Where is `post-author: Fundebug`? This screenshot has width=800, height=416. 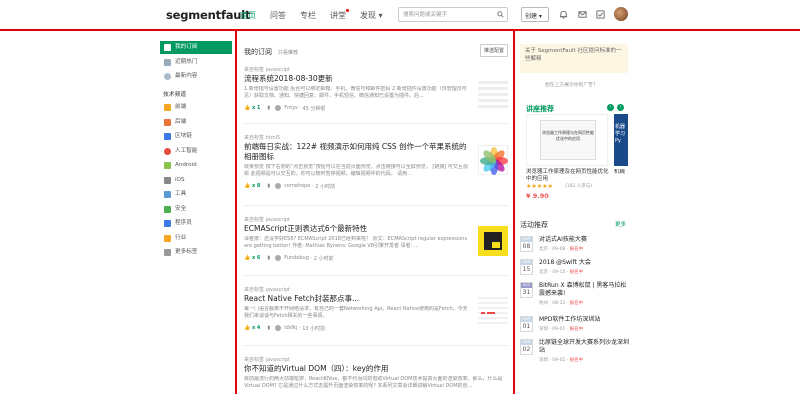
post-author: Fundebug is located at coordinates (296, 258).